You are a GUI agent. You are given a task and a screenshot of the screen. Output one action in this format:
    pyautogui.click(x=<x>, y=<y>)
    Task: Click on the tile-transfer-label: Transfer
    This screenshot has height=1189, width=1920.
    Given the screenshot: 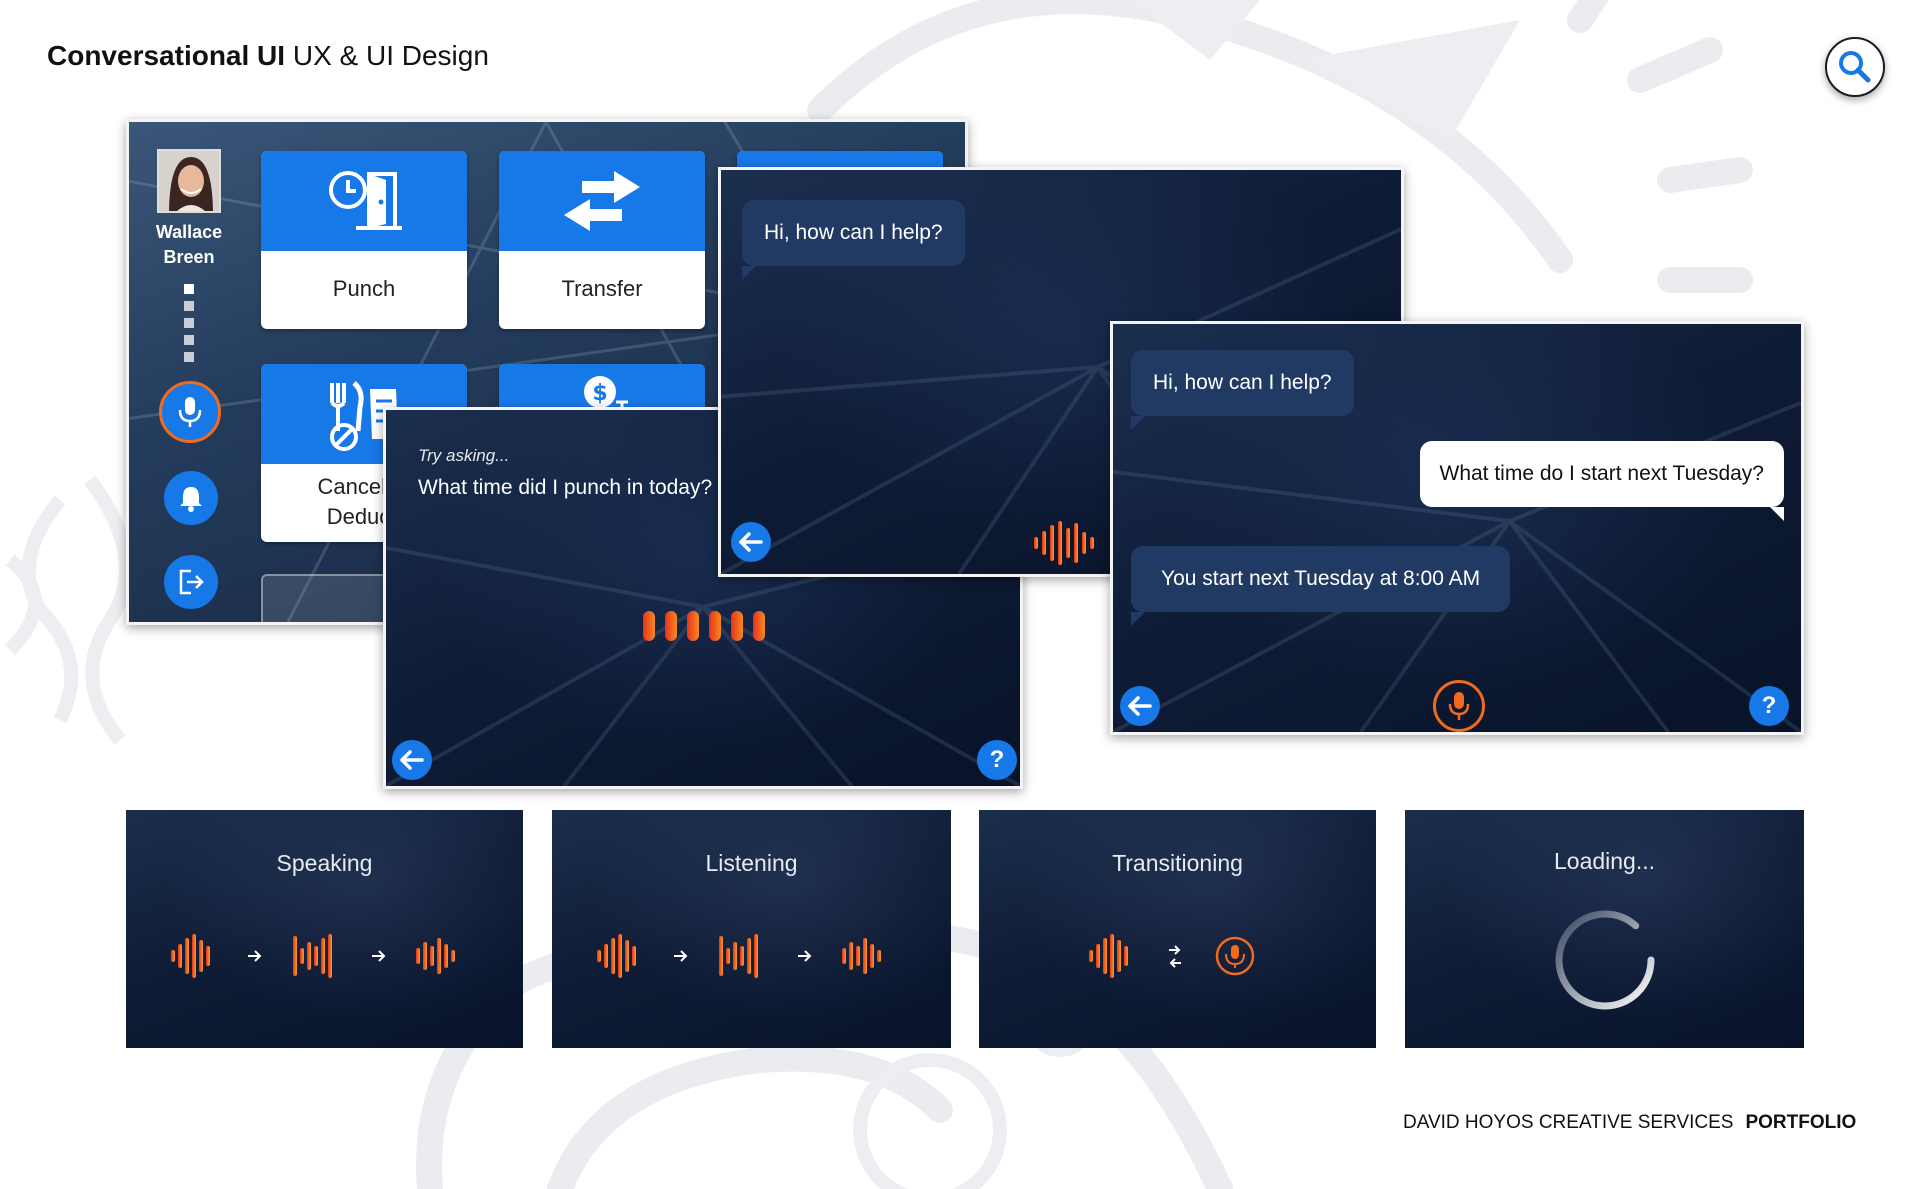 What is the action you would take?
    pyautogui.click(x=602, y=288)
    